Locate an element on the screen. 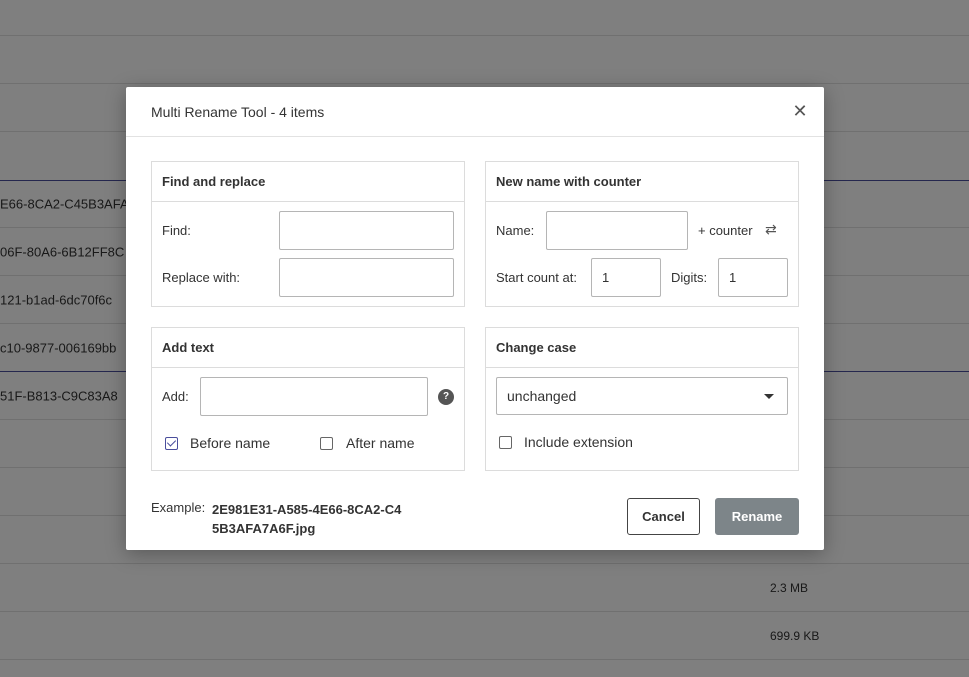 Image resolution: width=969 pixels, height=677 pixels. before-name-checkbox is located at coordinates (171, 443).